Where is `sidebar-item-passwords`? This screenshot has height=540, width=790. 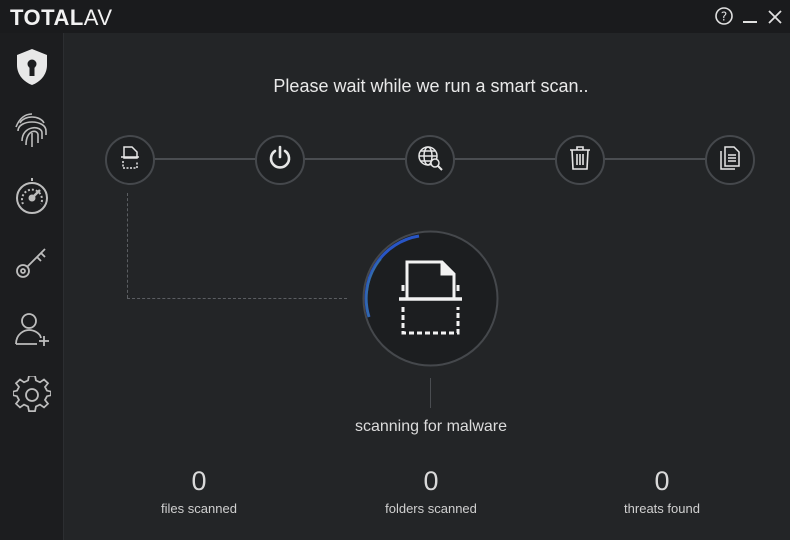
sidebar-item-passwords is located at coordinates (31, 264).